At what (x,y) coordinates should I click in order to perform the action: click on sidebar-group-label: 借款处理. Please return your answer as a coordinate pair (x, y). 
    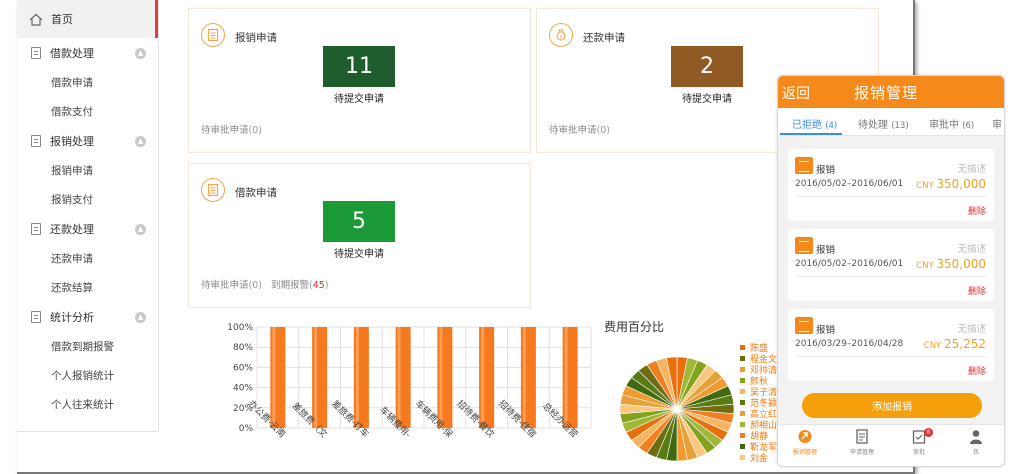
    Looking at the image, I should click on (72, 53).